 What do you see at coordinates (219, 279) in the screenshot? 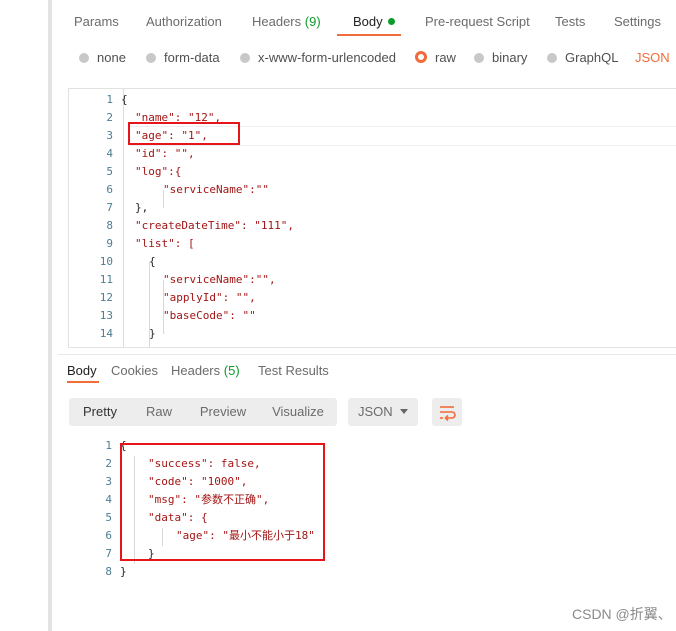
I see `code-text: "serviceName":"",` at bounding box center [219, 279].